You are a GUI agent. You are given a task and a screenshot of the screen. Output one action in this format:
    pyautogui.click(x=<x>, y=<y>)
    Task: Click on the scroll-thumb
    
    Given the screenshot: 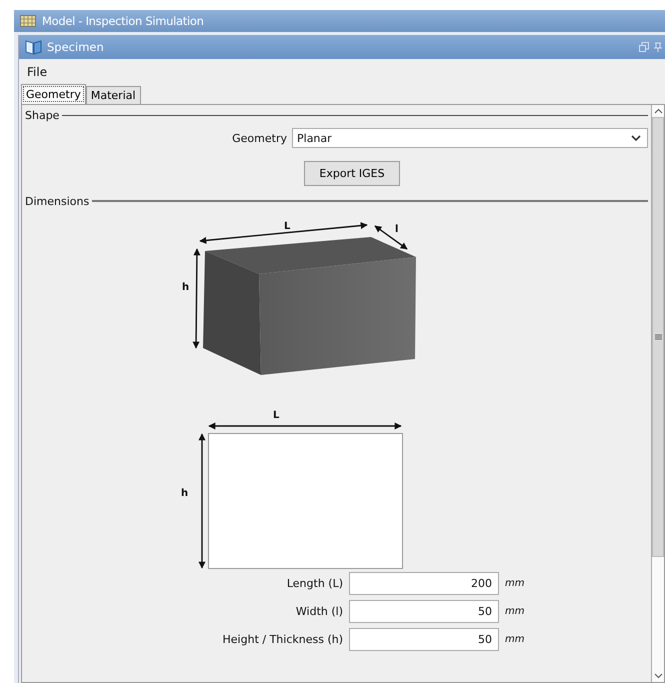 What is the action you would take?
    pyautogui.click(x=658, y=337)
    